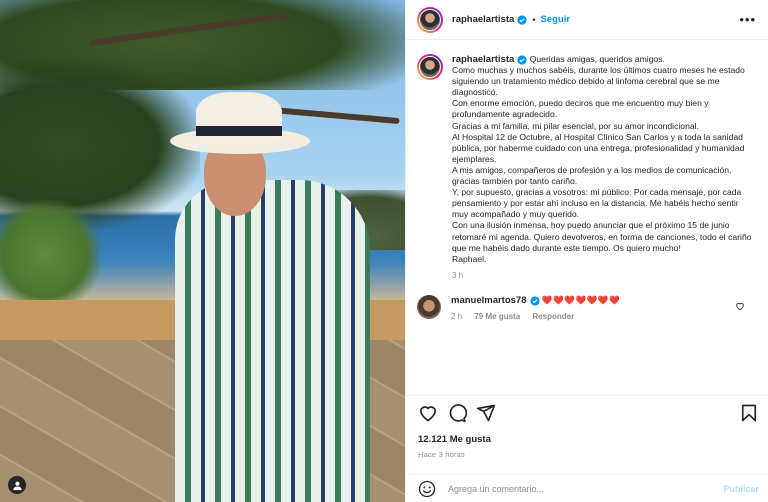  I want to click on post-timestamp: Hace 3 horas, so click(441, 454).